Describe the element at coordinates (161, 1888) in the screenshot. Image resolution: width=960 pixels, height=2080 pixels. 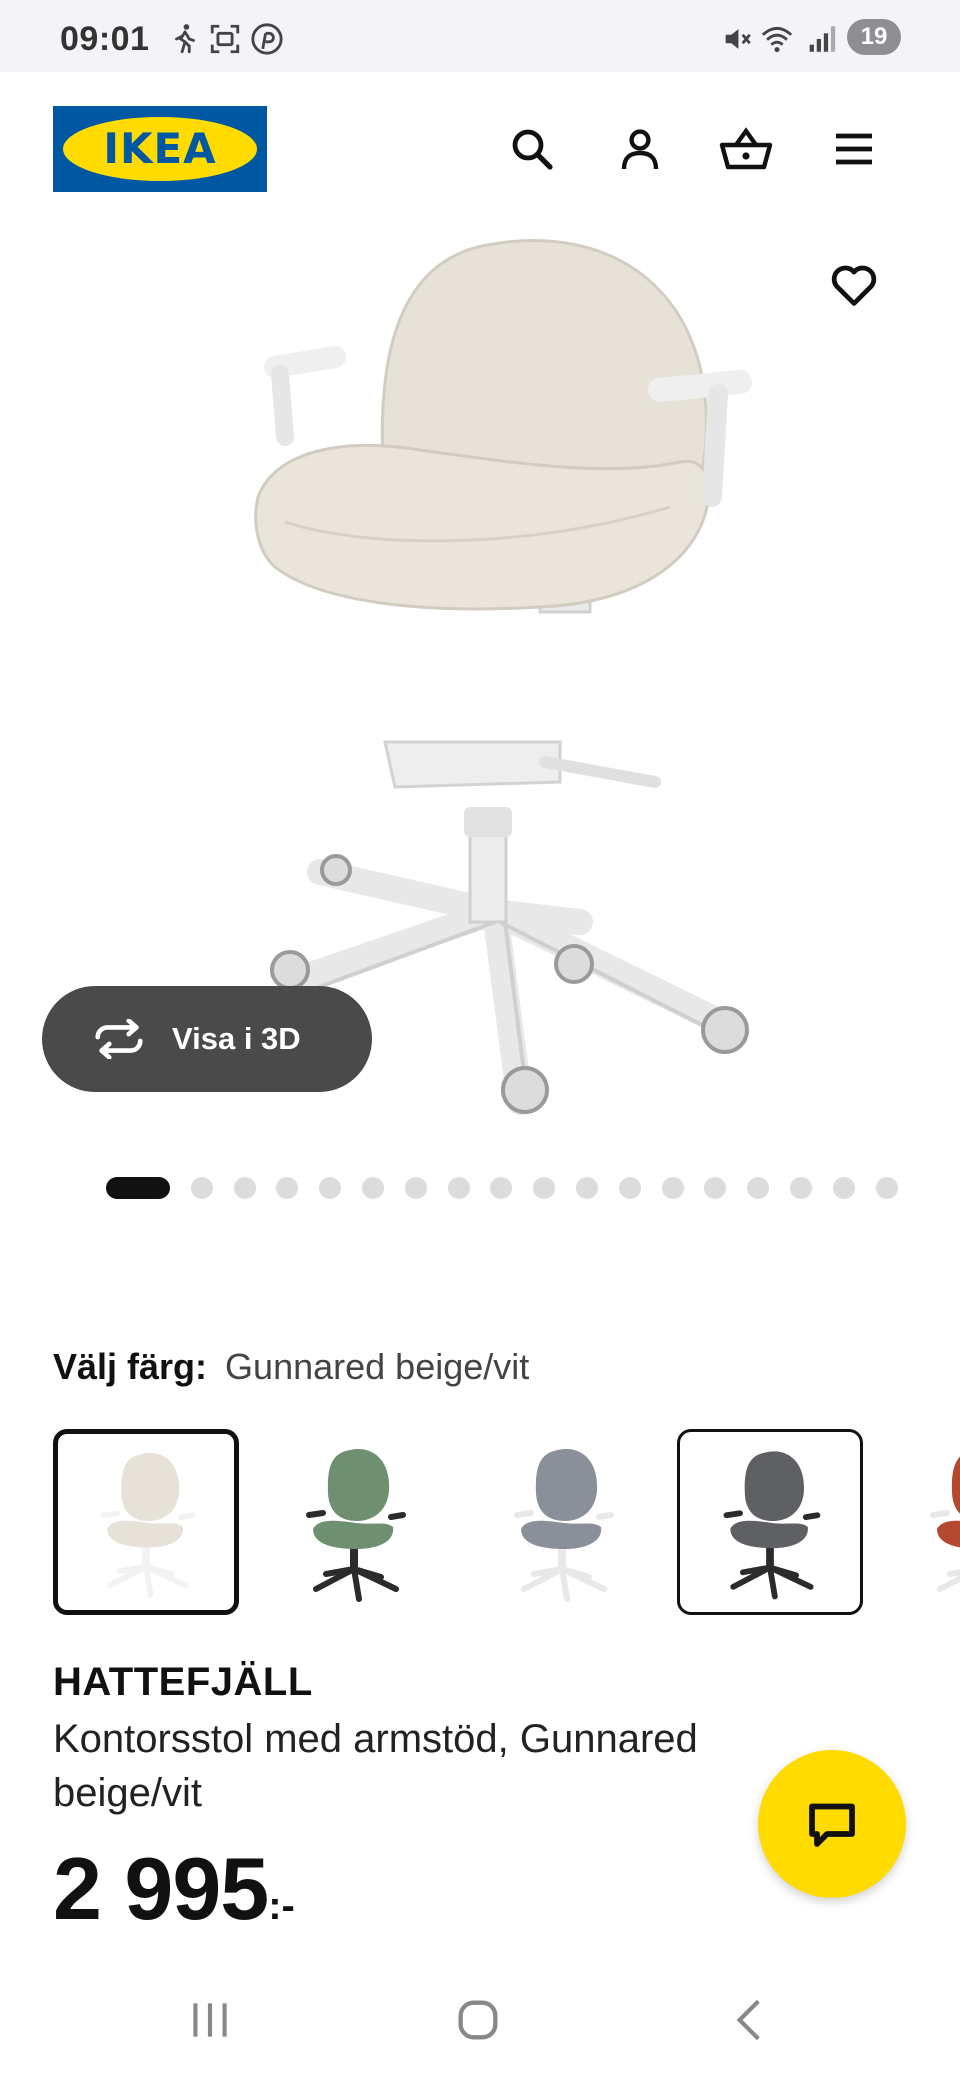
I see `price-value: 2 995` at that location.